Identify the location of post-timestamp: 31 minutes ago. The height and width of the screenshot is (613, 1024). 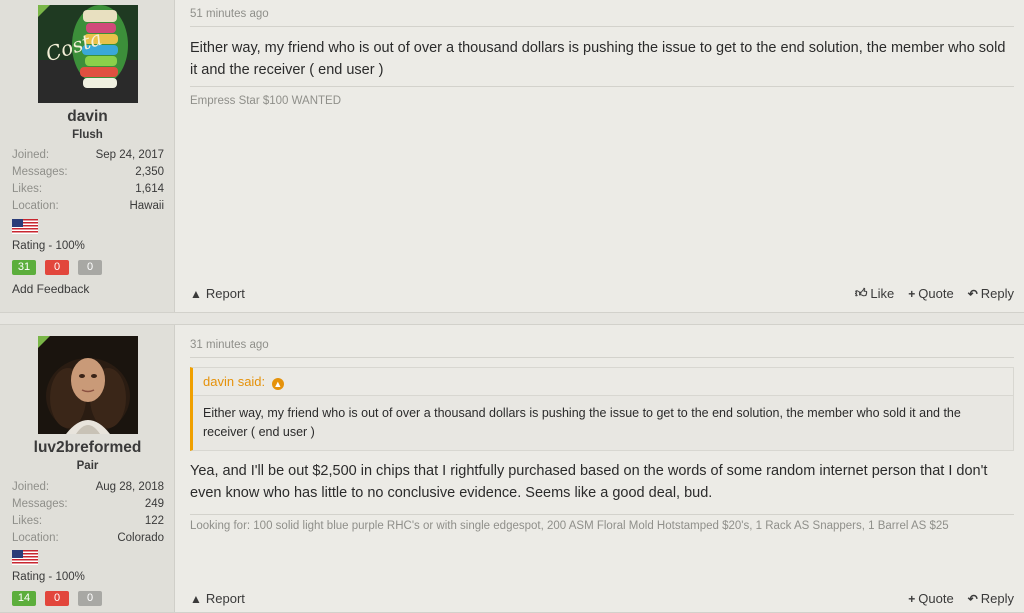
(229, 345).